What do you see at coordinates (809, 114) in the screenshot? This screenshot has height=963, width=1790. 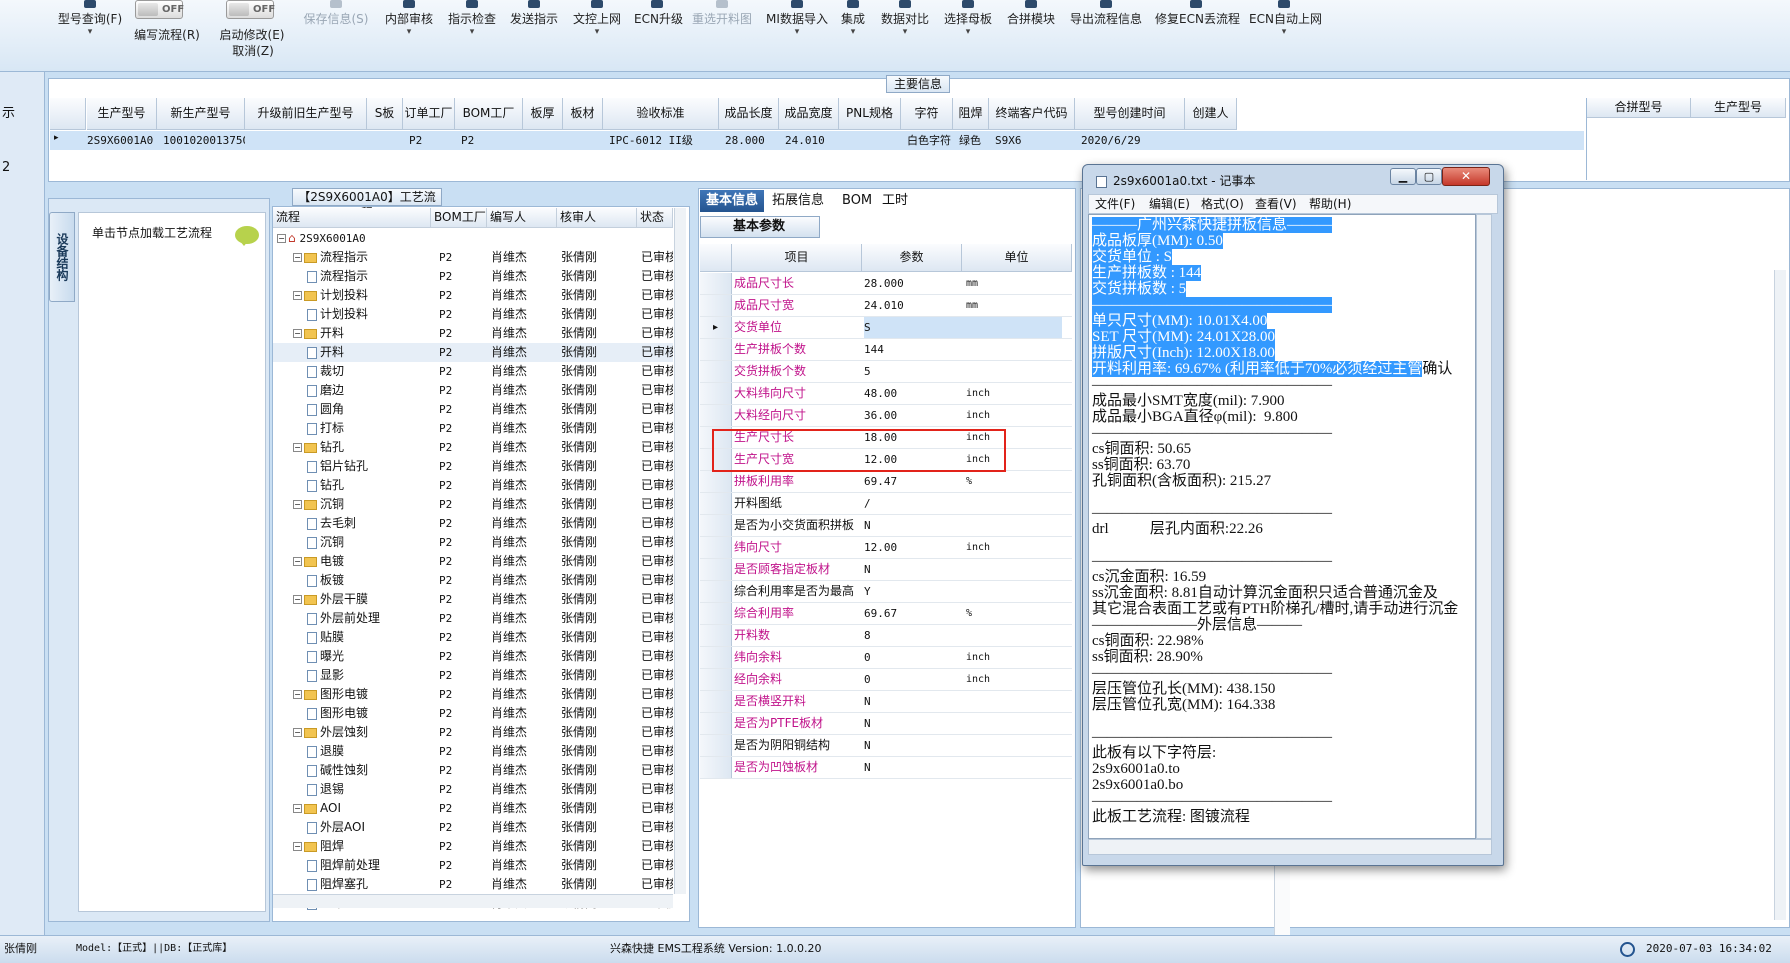 I see `column-header: 成品宽度` at bounding box center [809, 114].